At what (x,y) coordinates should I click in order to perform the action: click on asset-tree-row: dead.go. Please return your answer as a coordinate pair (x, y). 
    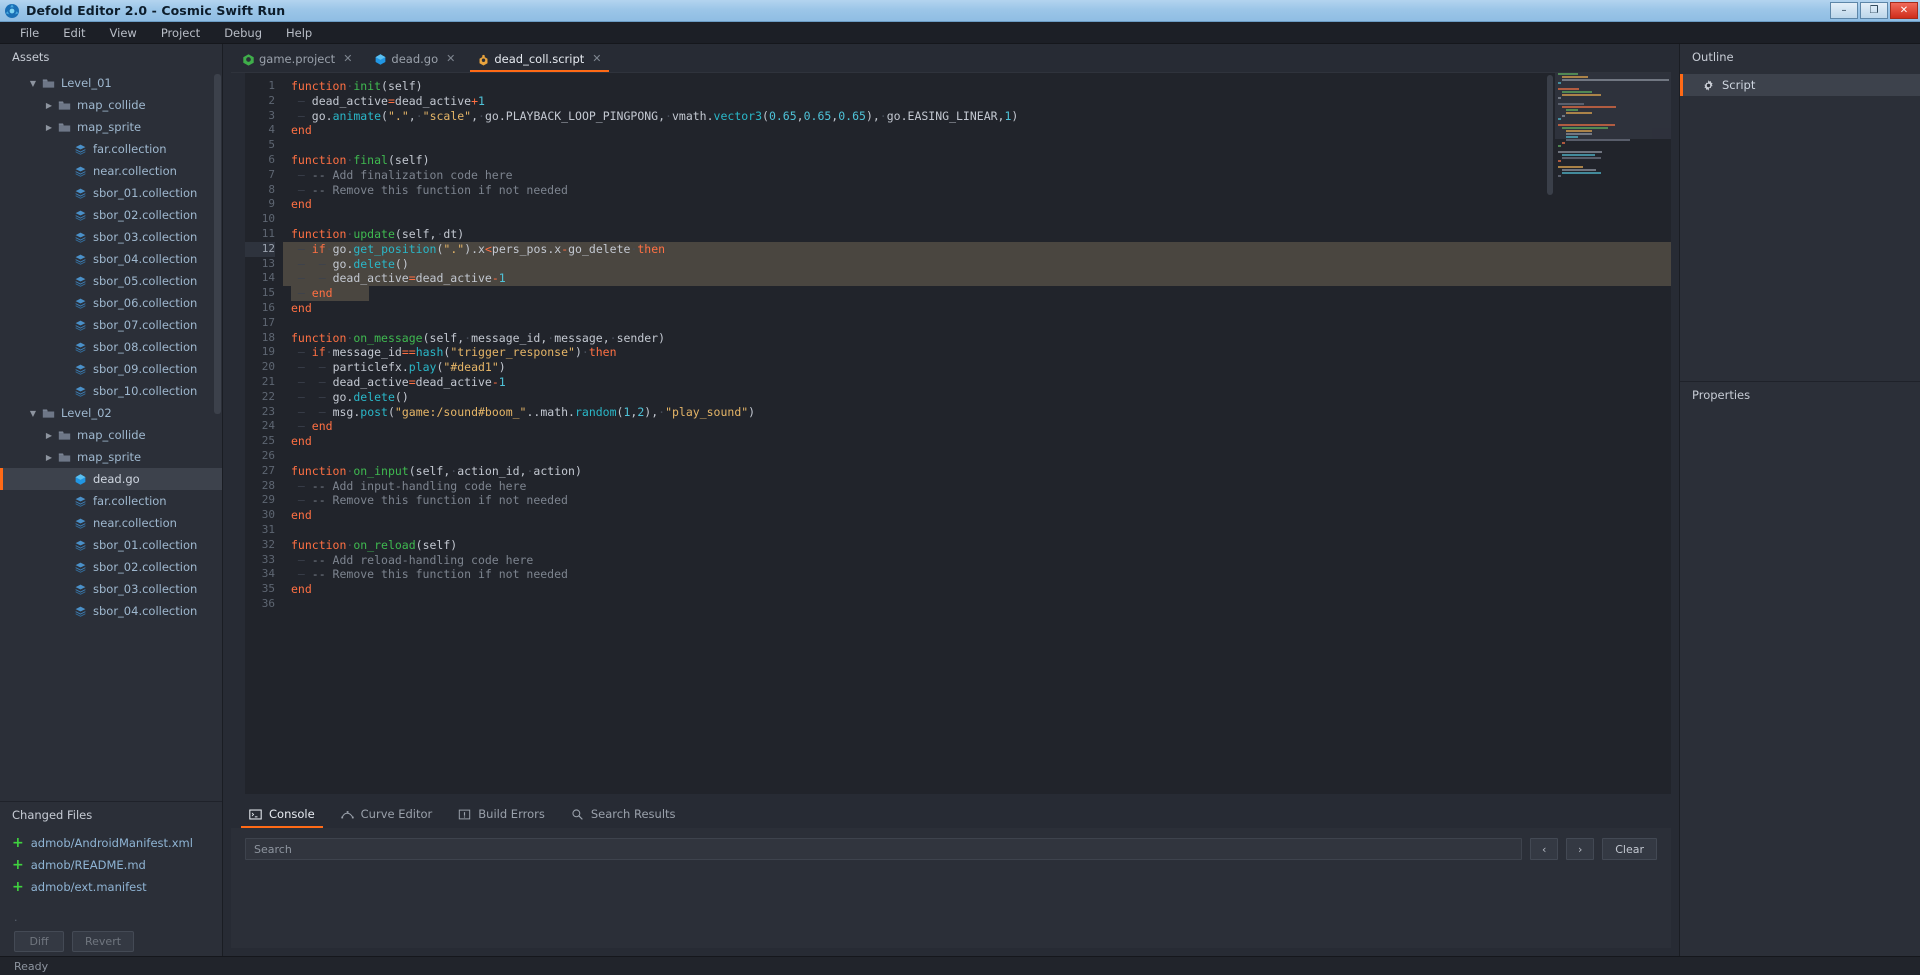
    Looking at the image, I should click on (111, 479).